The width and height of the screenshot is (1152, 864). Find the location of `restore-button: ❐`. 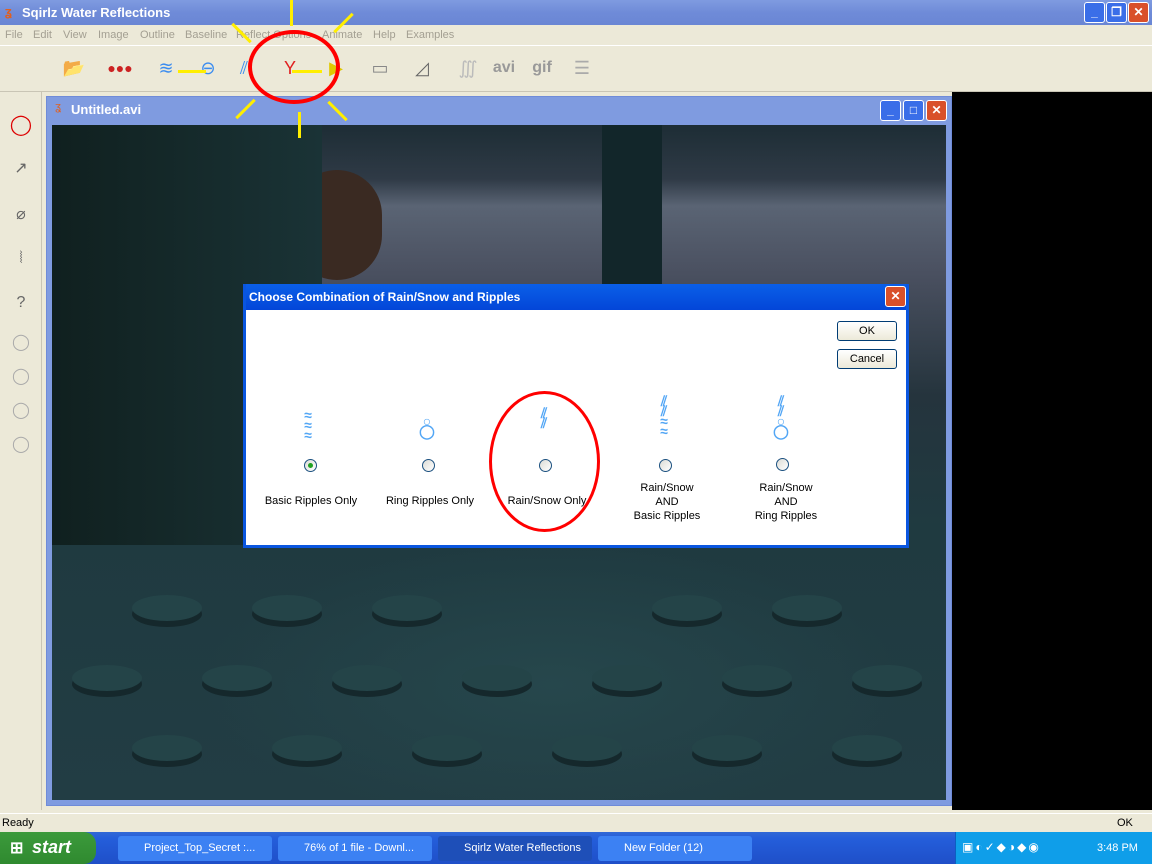

restore-button: ❐ is located at coordinates (1116, 12).